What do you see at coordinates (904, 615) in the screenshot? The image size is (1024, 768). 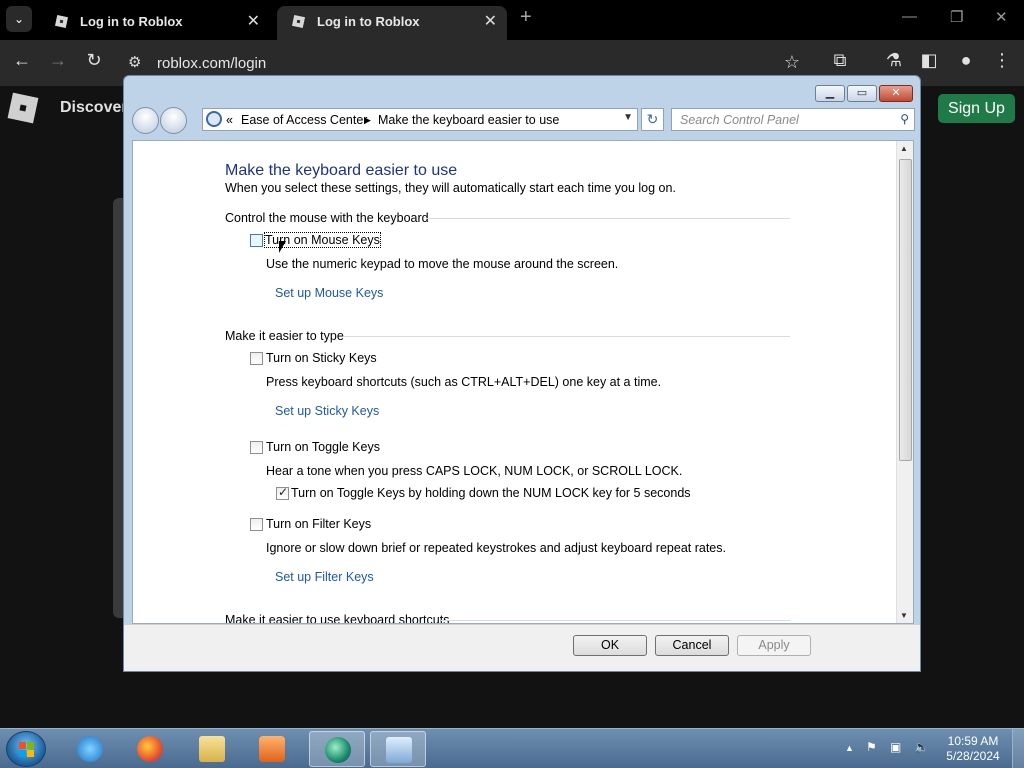 I see `scroll-down-icon: ▼` at bounding box center [904, 615].